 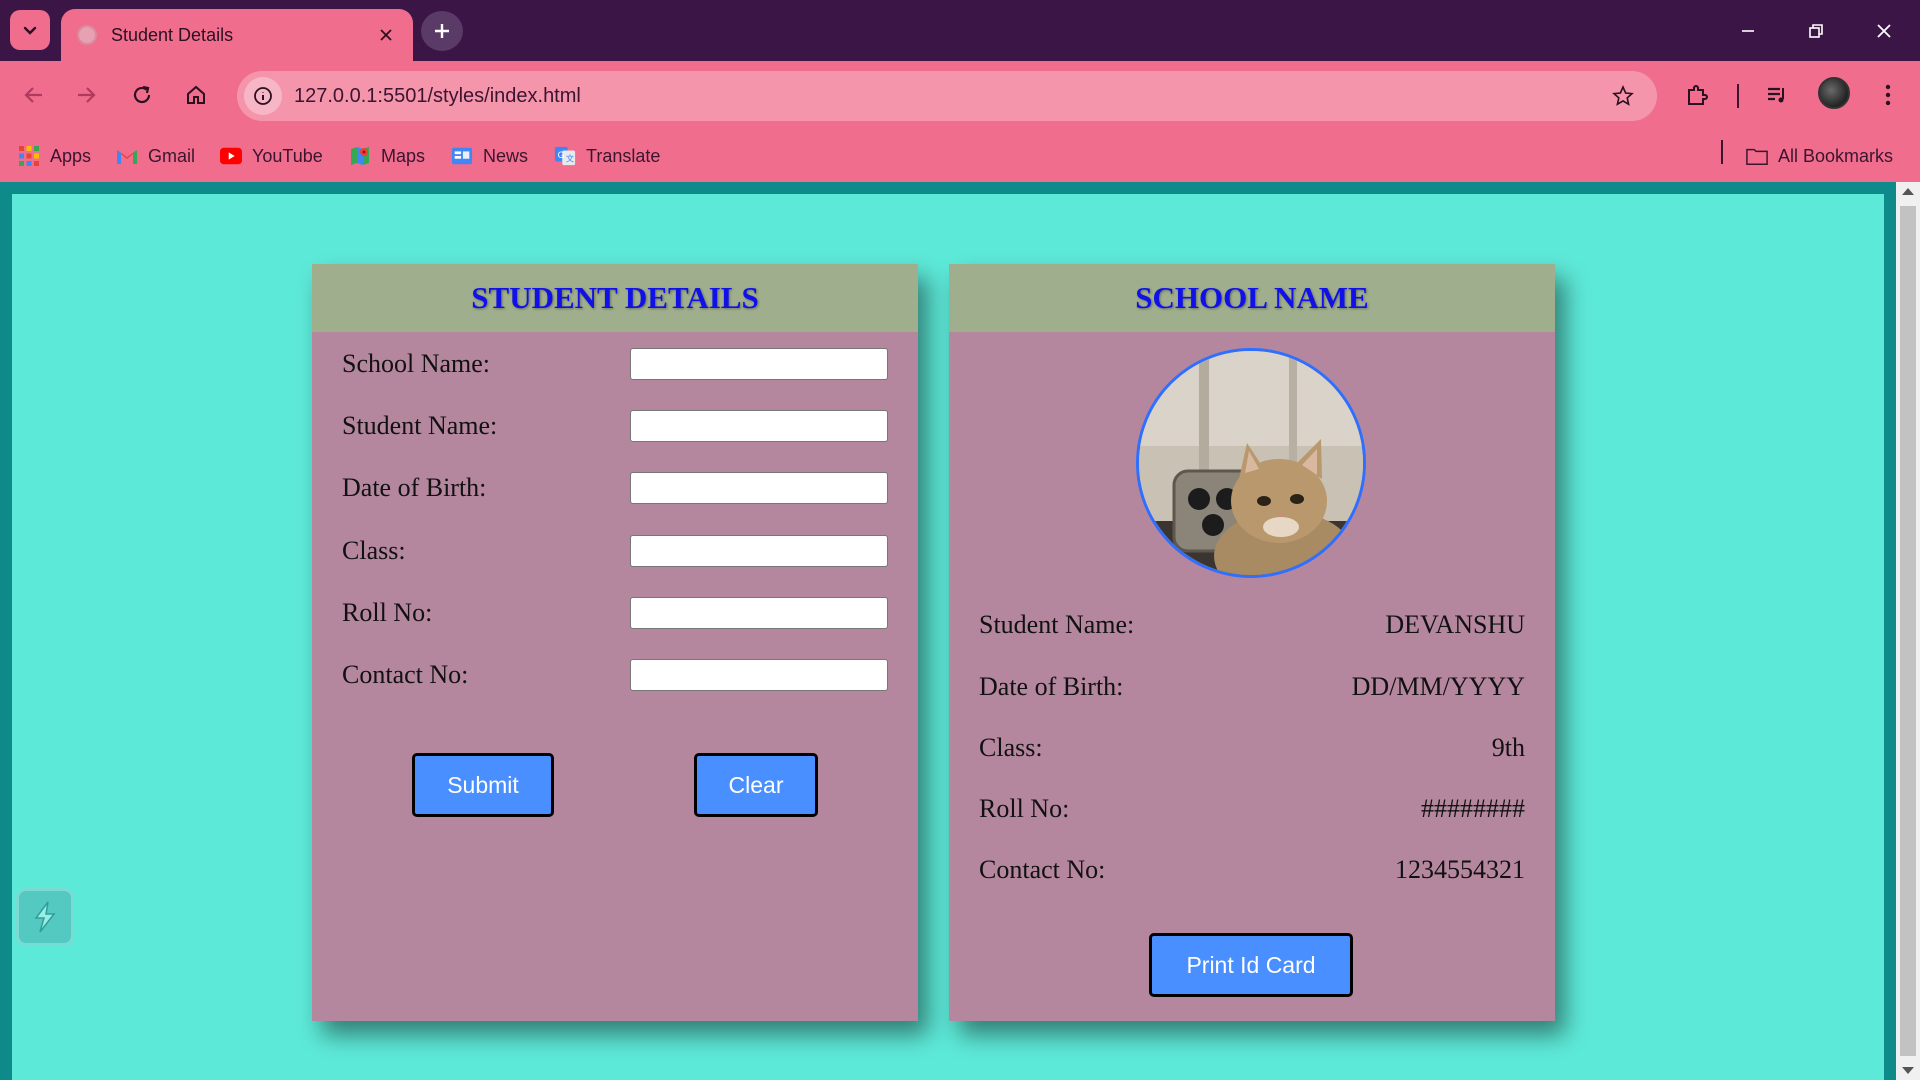 I want to click on bookmarks-separator, so click(x=1722, y=152).